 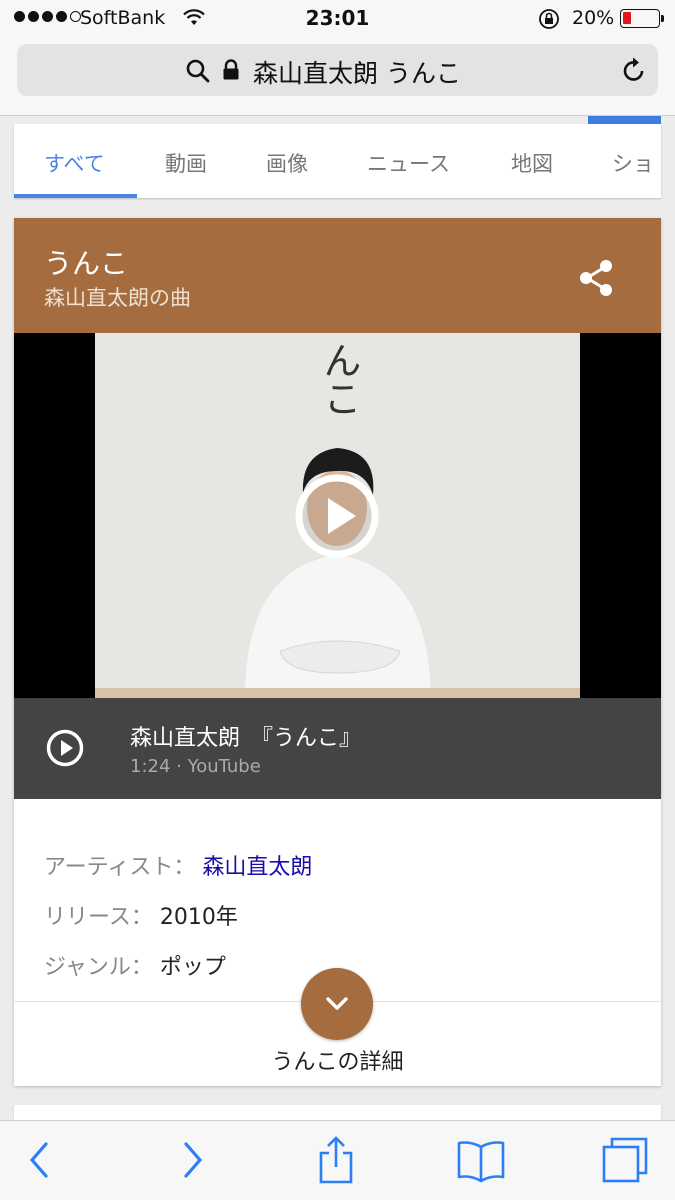 What do you see at coordinates (186, 163) in the screenshot?
I see `tab-videos: 動画` at bounding box center [186, 163].